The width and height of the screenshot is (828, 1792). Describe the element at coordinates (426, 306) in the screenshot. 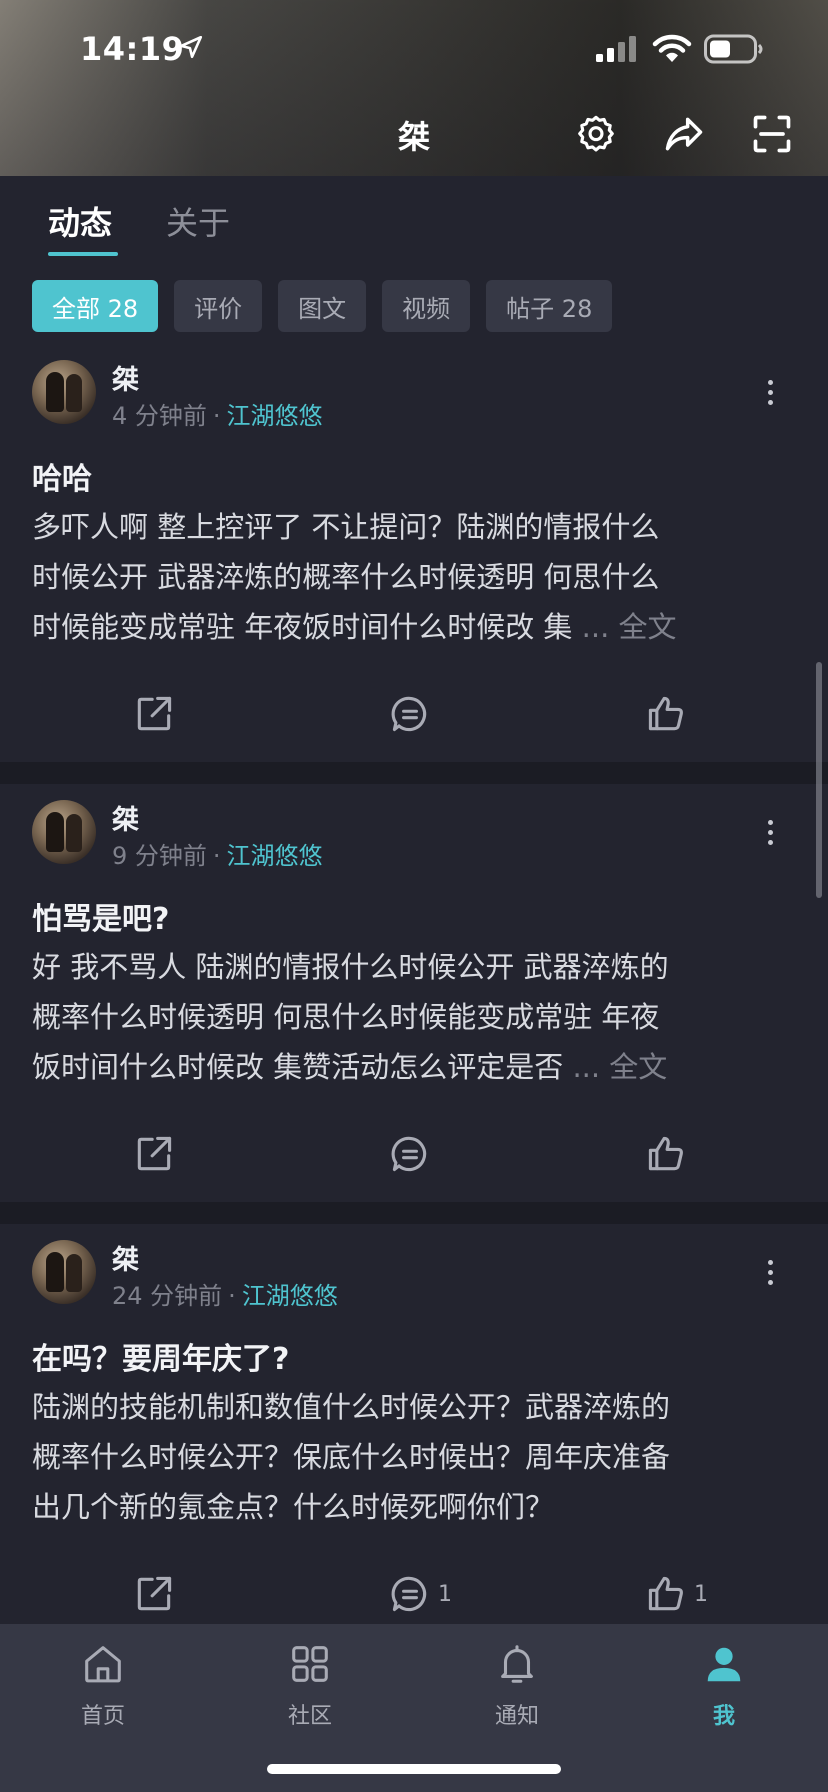

I see `filter-video: 视频` at that location.